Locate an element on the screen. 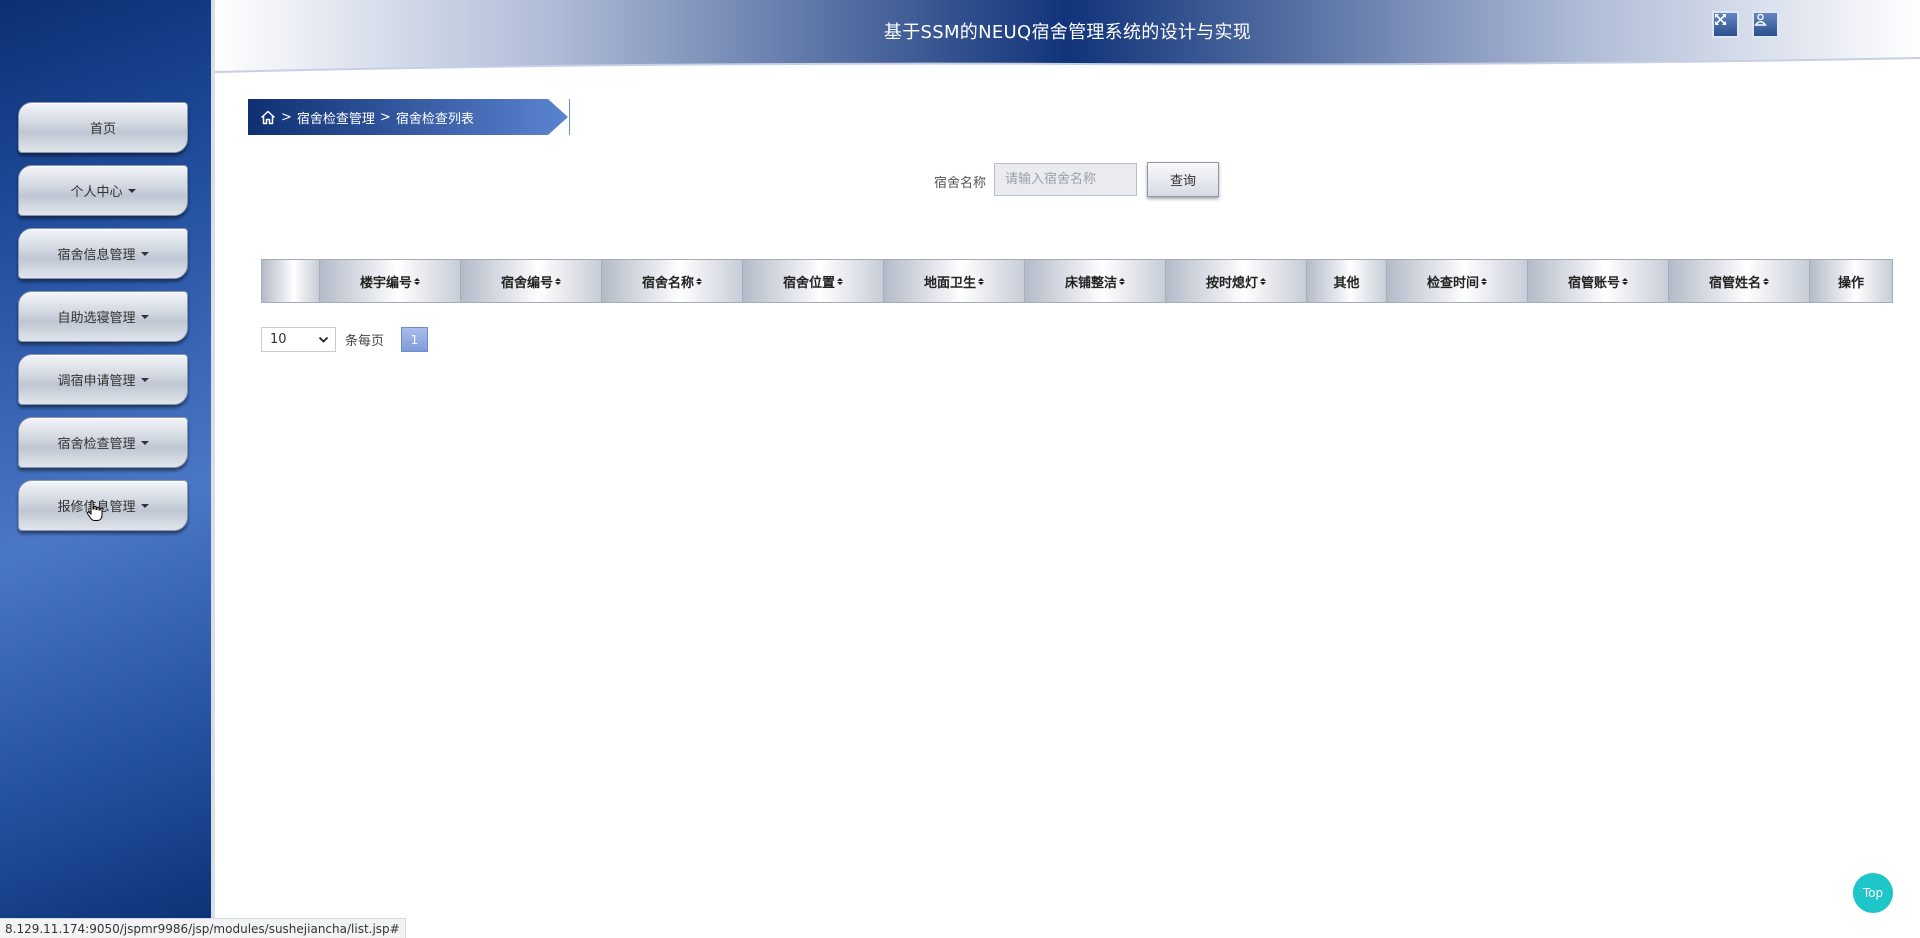  header: 基于SSM的NEUQ宿舍管理系统的设计与实现 is located at coordinates (1067, 37).